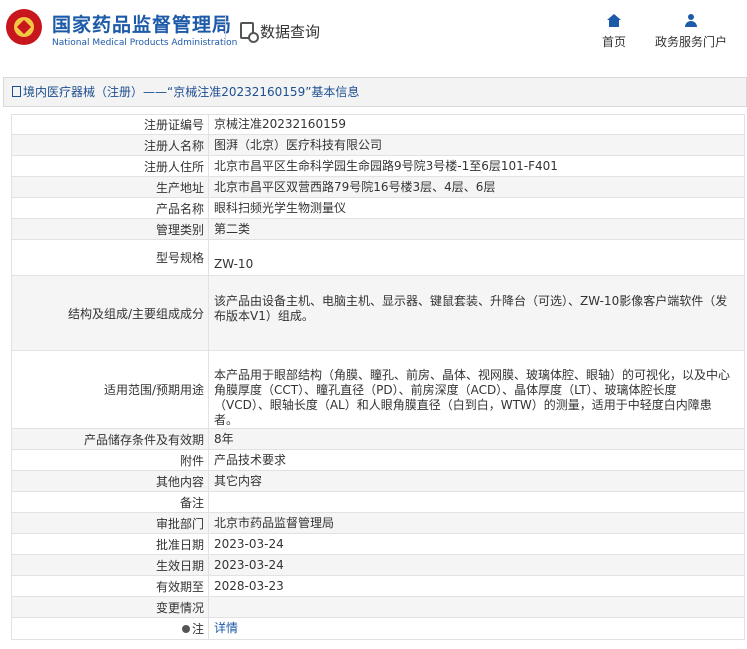 The height and width of the screenshot is (649, 747). Describe the element at coordinates (110, 586) in the screenshot. I see `row-label: 有效期至` at that location.